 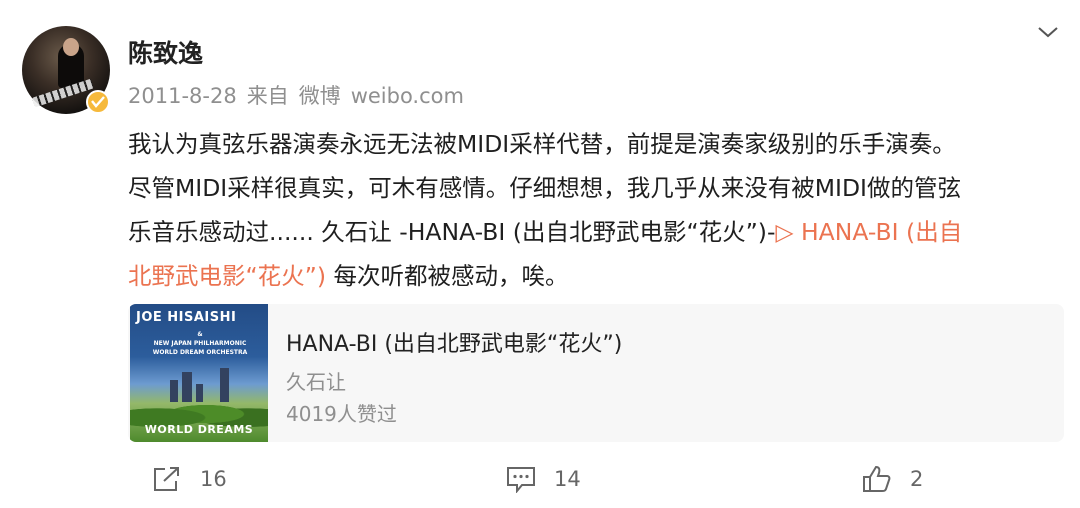 What do you see at coordinates (567, 479) in the screenshot?
I see `comment-count: 14` at bounding box center [567, 479].